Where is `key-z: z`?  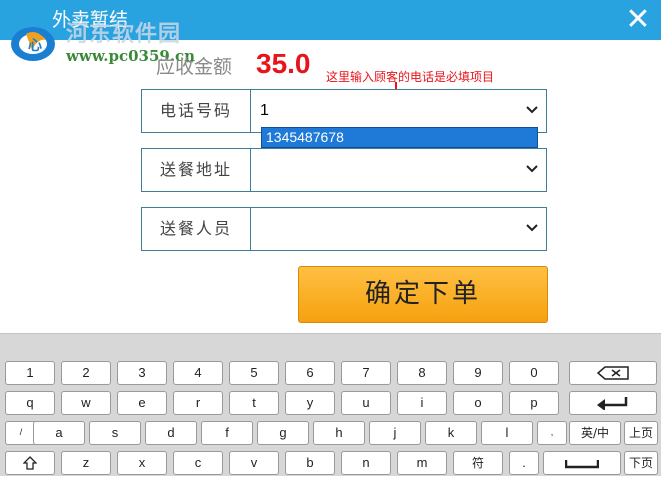
key-z: z is located at coordinates (86, 463).